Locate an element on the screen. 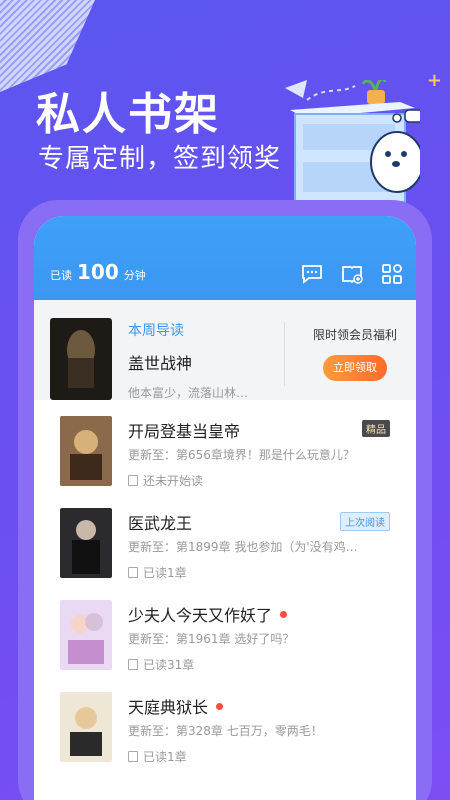  book-title: 少夫人今天又作妖了 is located at coordinates (200, 615).